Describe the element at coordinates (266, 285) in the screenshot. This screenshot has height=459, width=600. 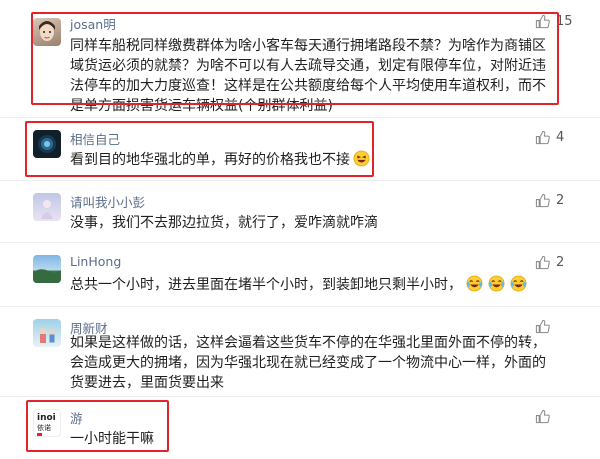
I see `comment-text: 总共一个小时，进去里面在堵半个小时，到装卸地只剩半小时，` at that location.